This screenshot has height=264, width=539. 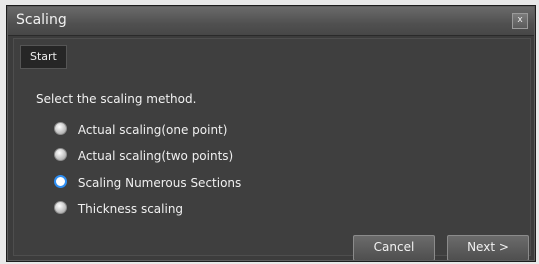 I want to click on cancel-button: Cancel, so click(x=394, y=247).